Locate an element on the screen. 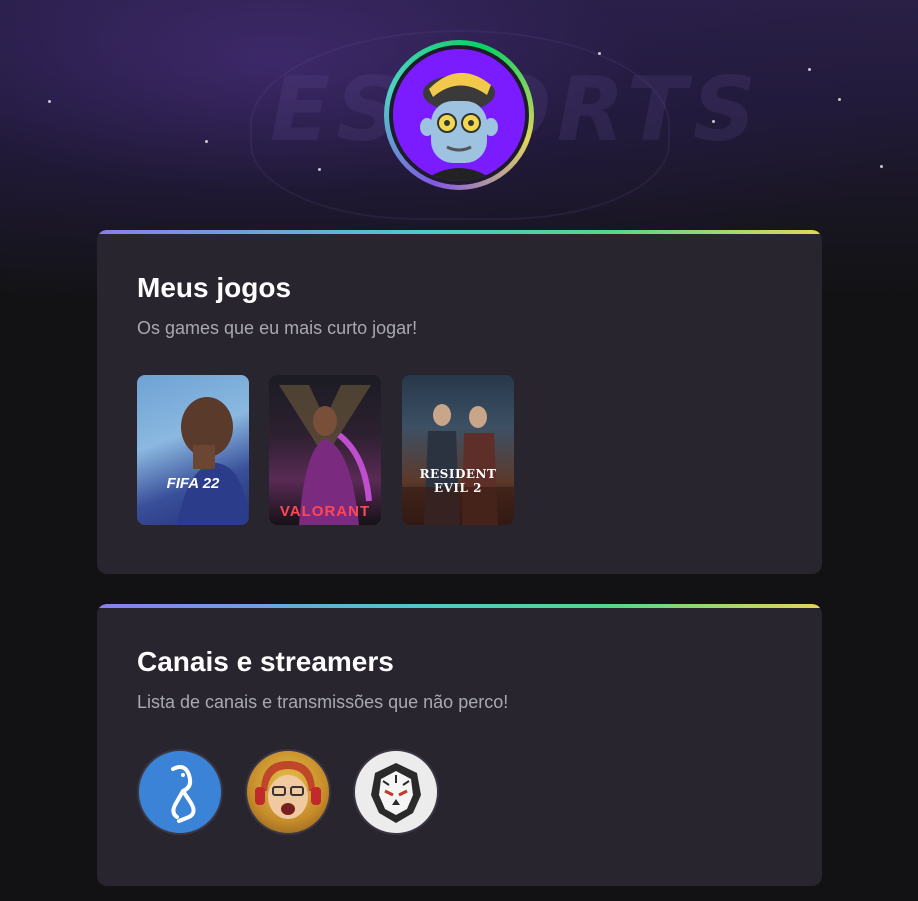 This screenshot has height=901, width=918. game-title-fifa22: FIFA 22 is located at coordinates (193, 483).